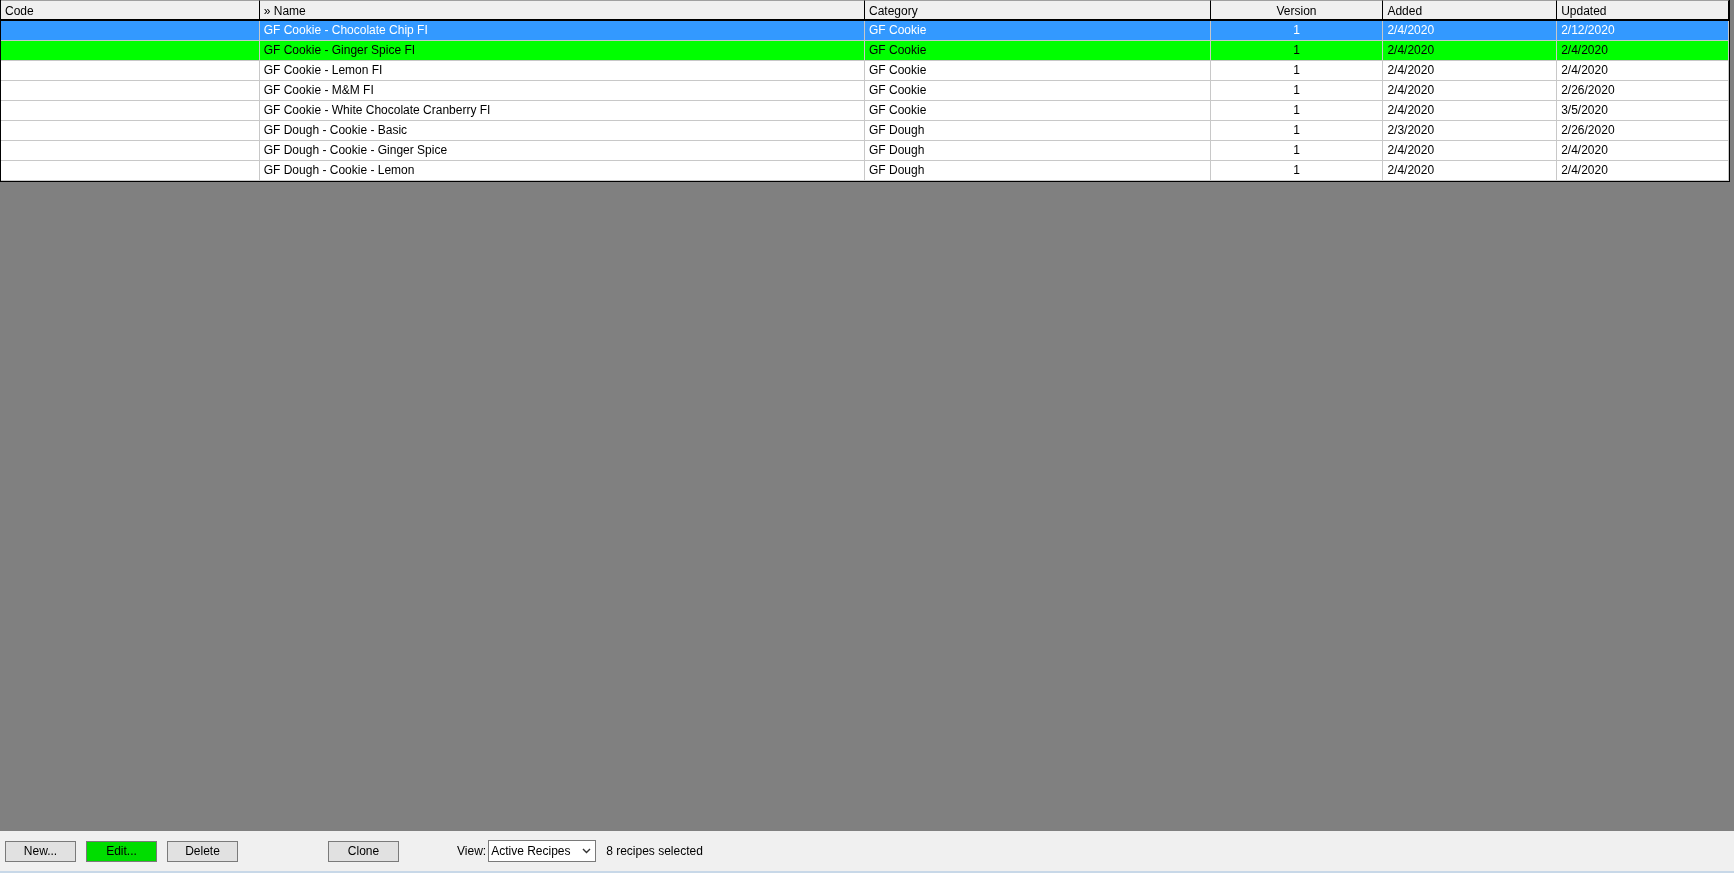  Describe the element at coordinates (865, 71) in the screenshot. I see `table-row: GF Cookie - Lemon FI GF Cookie 1 2/4/2020 2/4/2020` at that location.